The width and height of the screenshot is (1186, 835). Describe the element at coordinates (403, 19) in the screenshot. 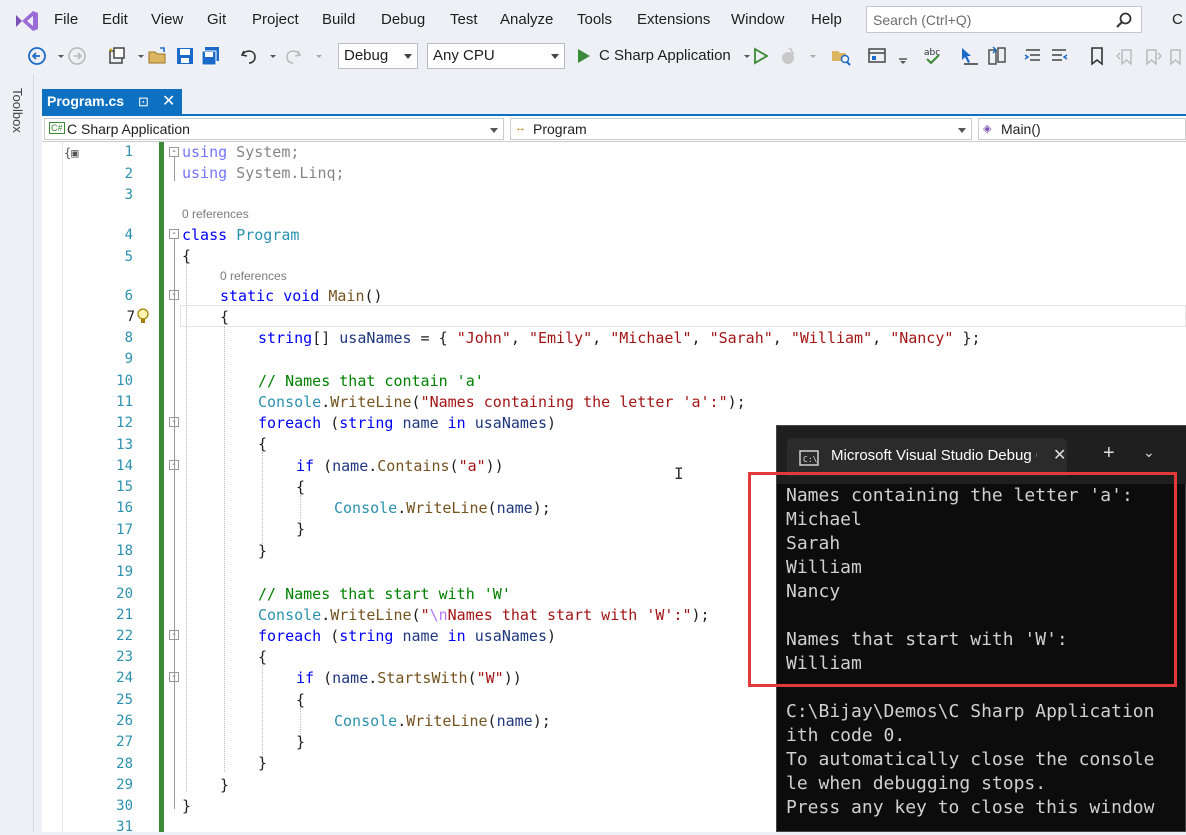

I see `menu-debug: Debug` at that location.